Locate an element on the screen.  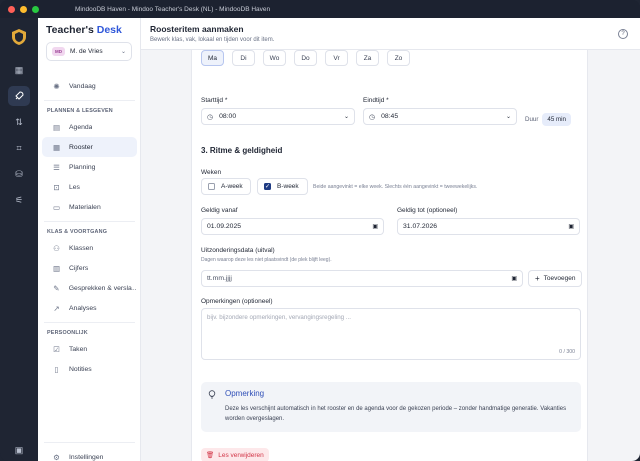
board-icon: ⊡ is located at coordinates (56, 187).